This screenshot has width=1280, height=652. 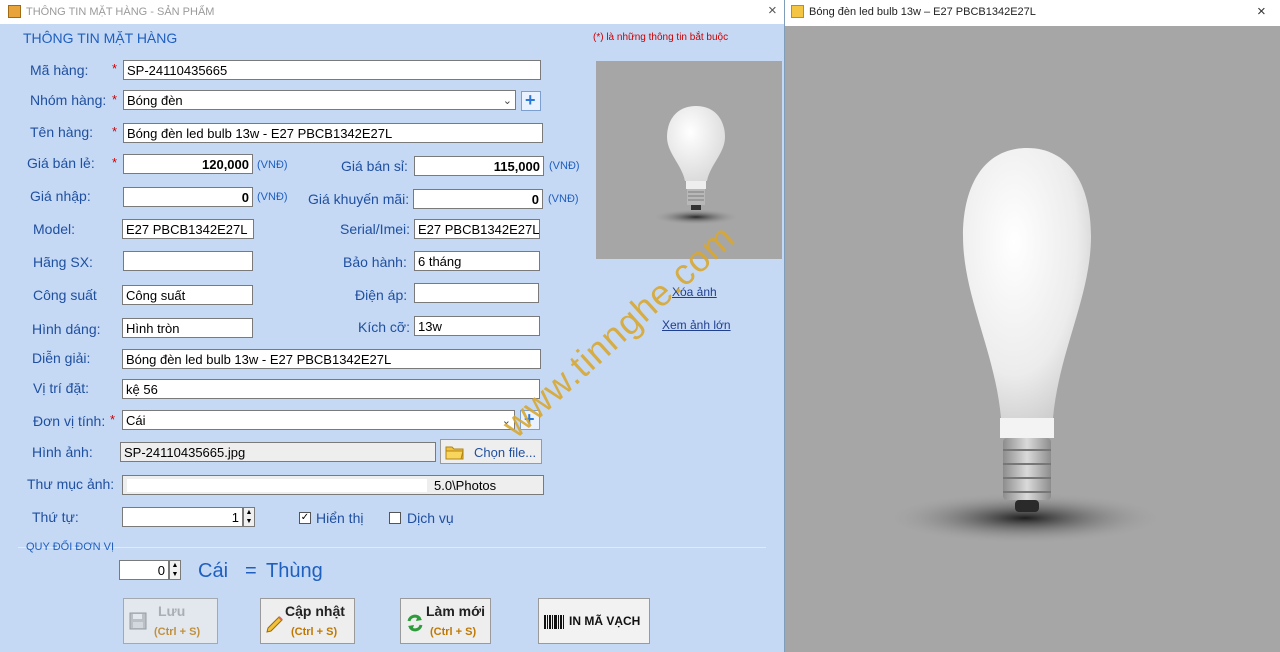 What do you see at coordinates (415, 623) in the screenshot?
I see `refresh-icon` at bounding box center [415, 623].